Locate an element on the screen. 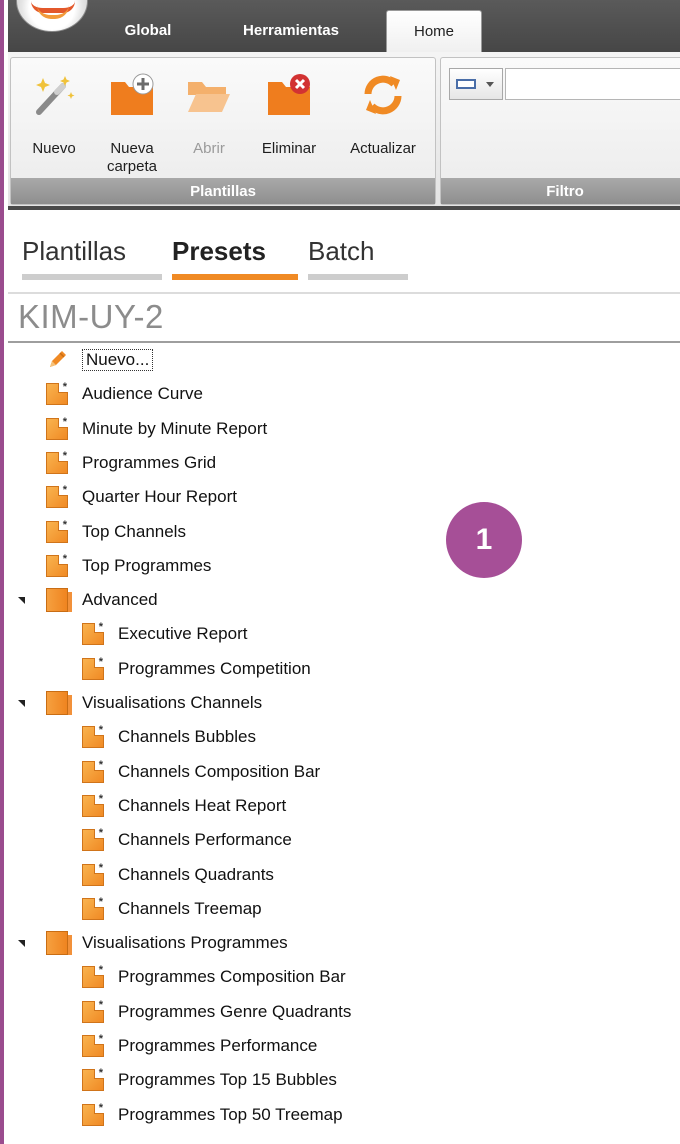  tree-item-label: Programmes Performance is located at coordinates (218, 1045).